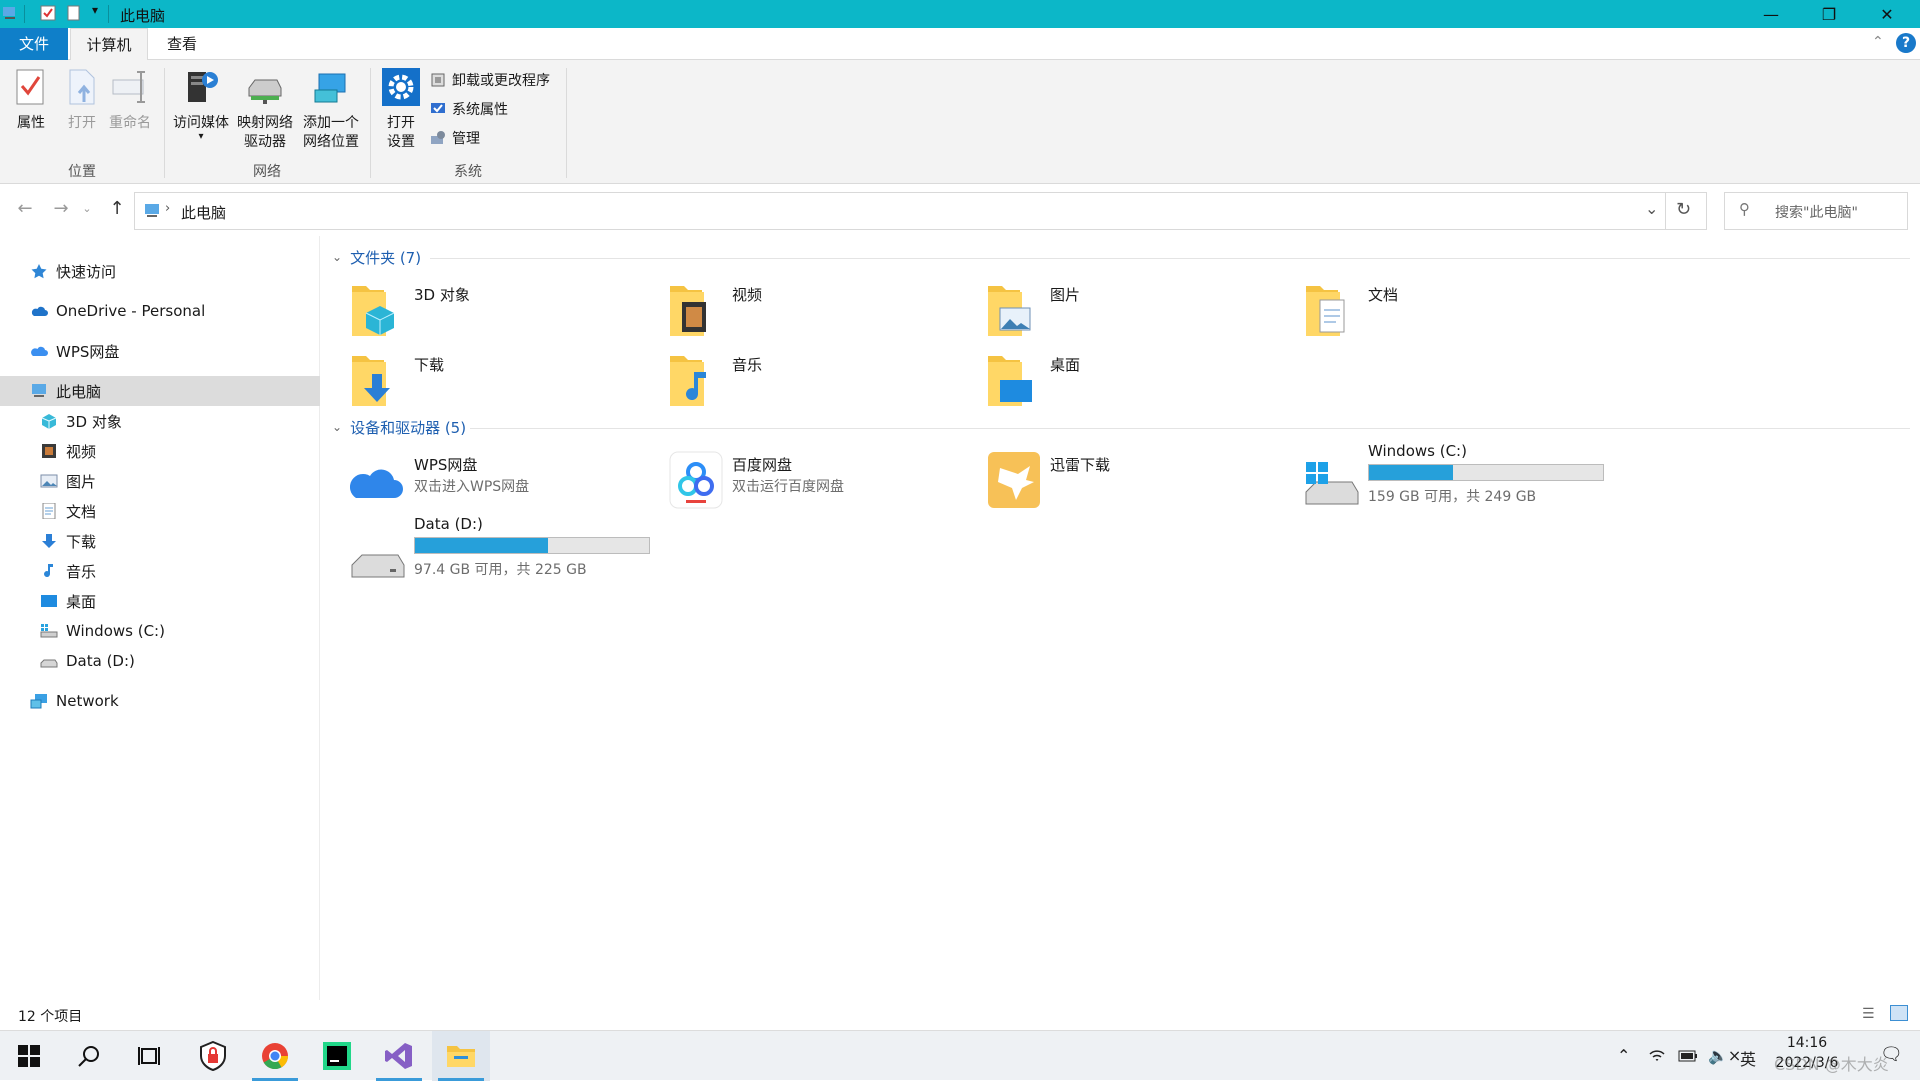 This screenshot has width=1920, height=1081. Describe the element at coordinates (160, 511) in the screenshot. I see `nav-item-documents: 文档` at that location.